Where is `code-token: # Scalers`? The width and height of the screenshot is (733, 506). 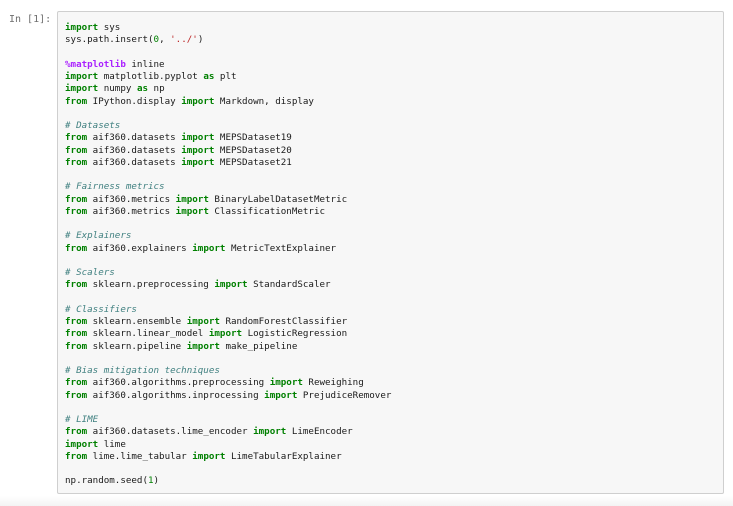 code-token: # Scalers is located at coordinates (90, 272).